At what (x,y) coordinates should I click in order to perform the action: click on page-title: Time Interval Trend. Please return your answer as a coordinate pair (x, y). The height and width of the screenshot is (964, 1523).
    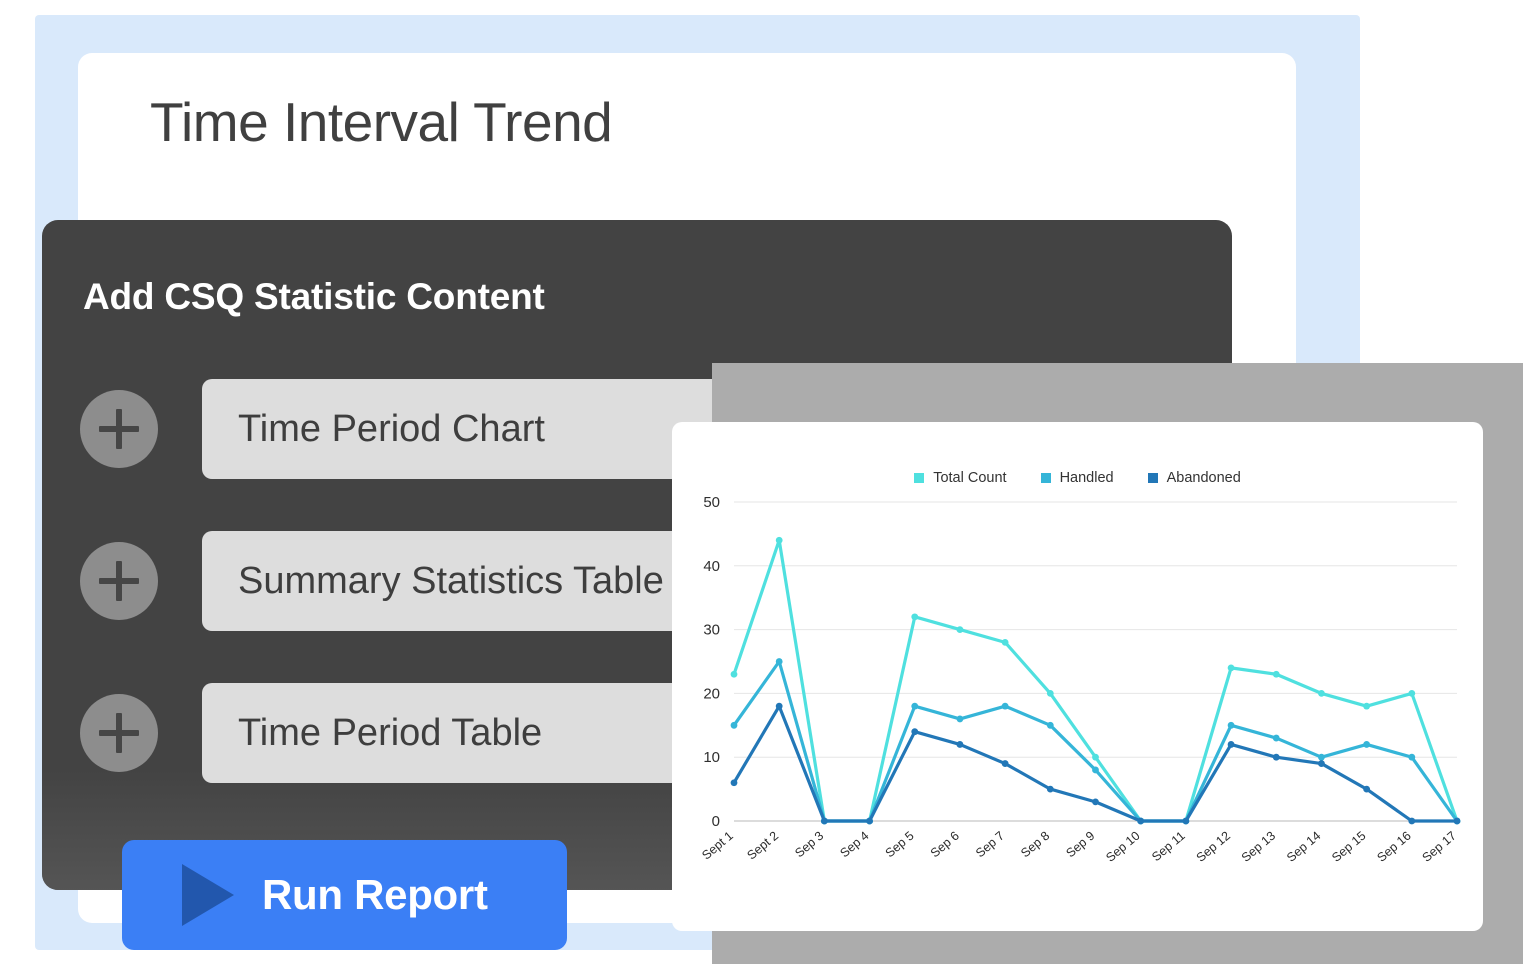
    Looking at the image, I should click on (381, 122).